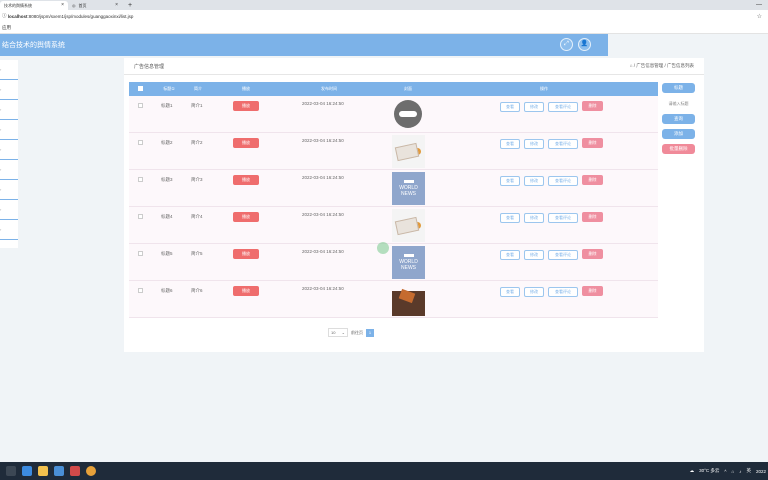 This screenshot has height=480, width=768. I want to click on weather-text: 30°C 多云, so click(709, 471).